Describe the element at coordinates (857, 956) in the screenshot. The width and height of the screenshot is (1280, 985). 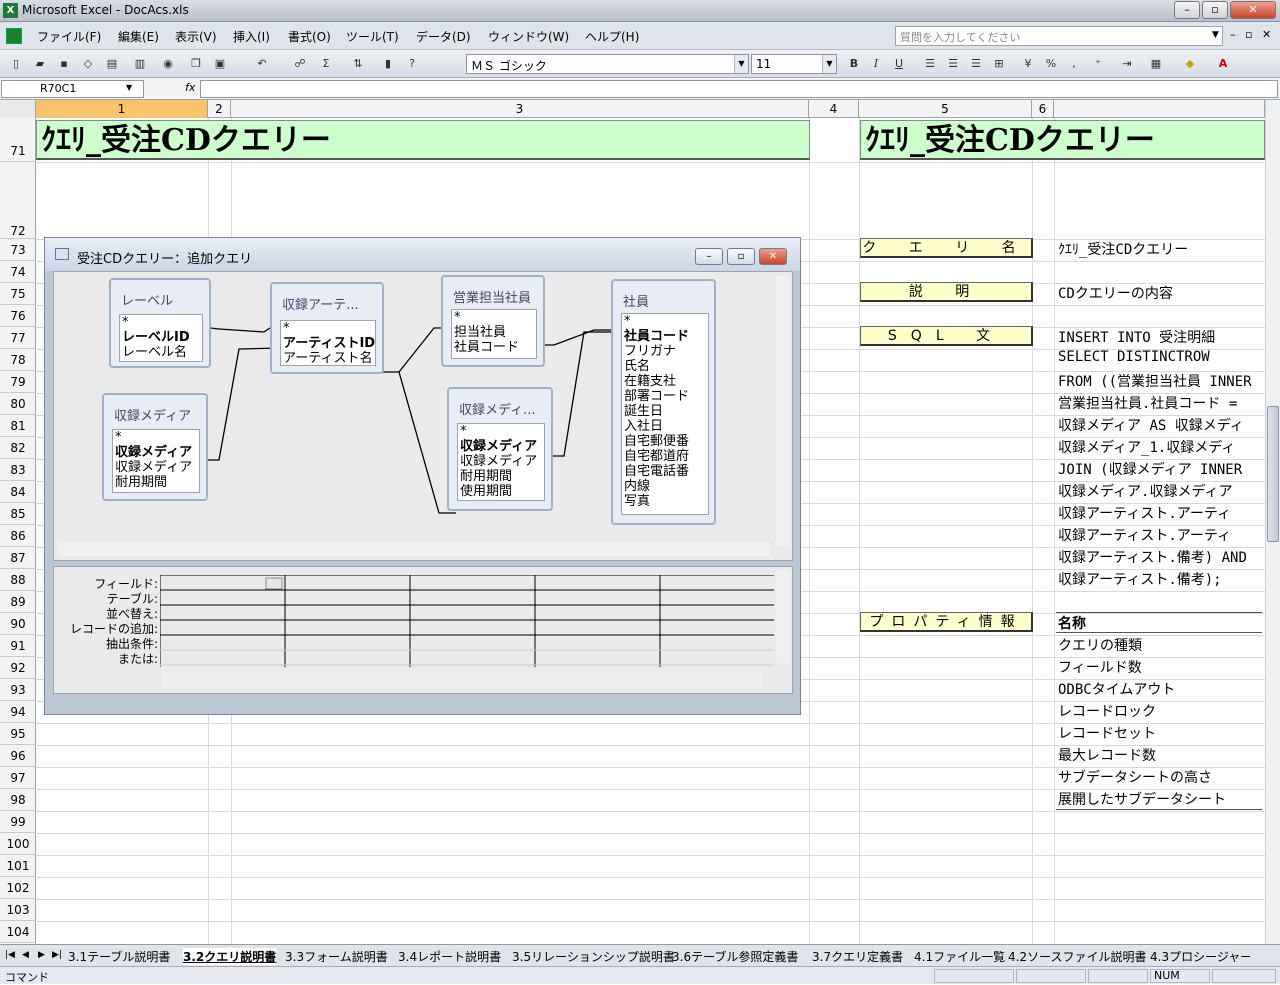
I see `sheet-tab: 3.7クエリ定義書` at that location.